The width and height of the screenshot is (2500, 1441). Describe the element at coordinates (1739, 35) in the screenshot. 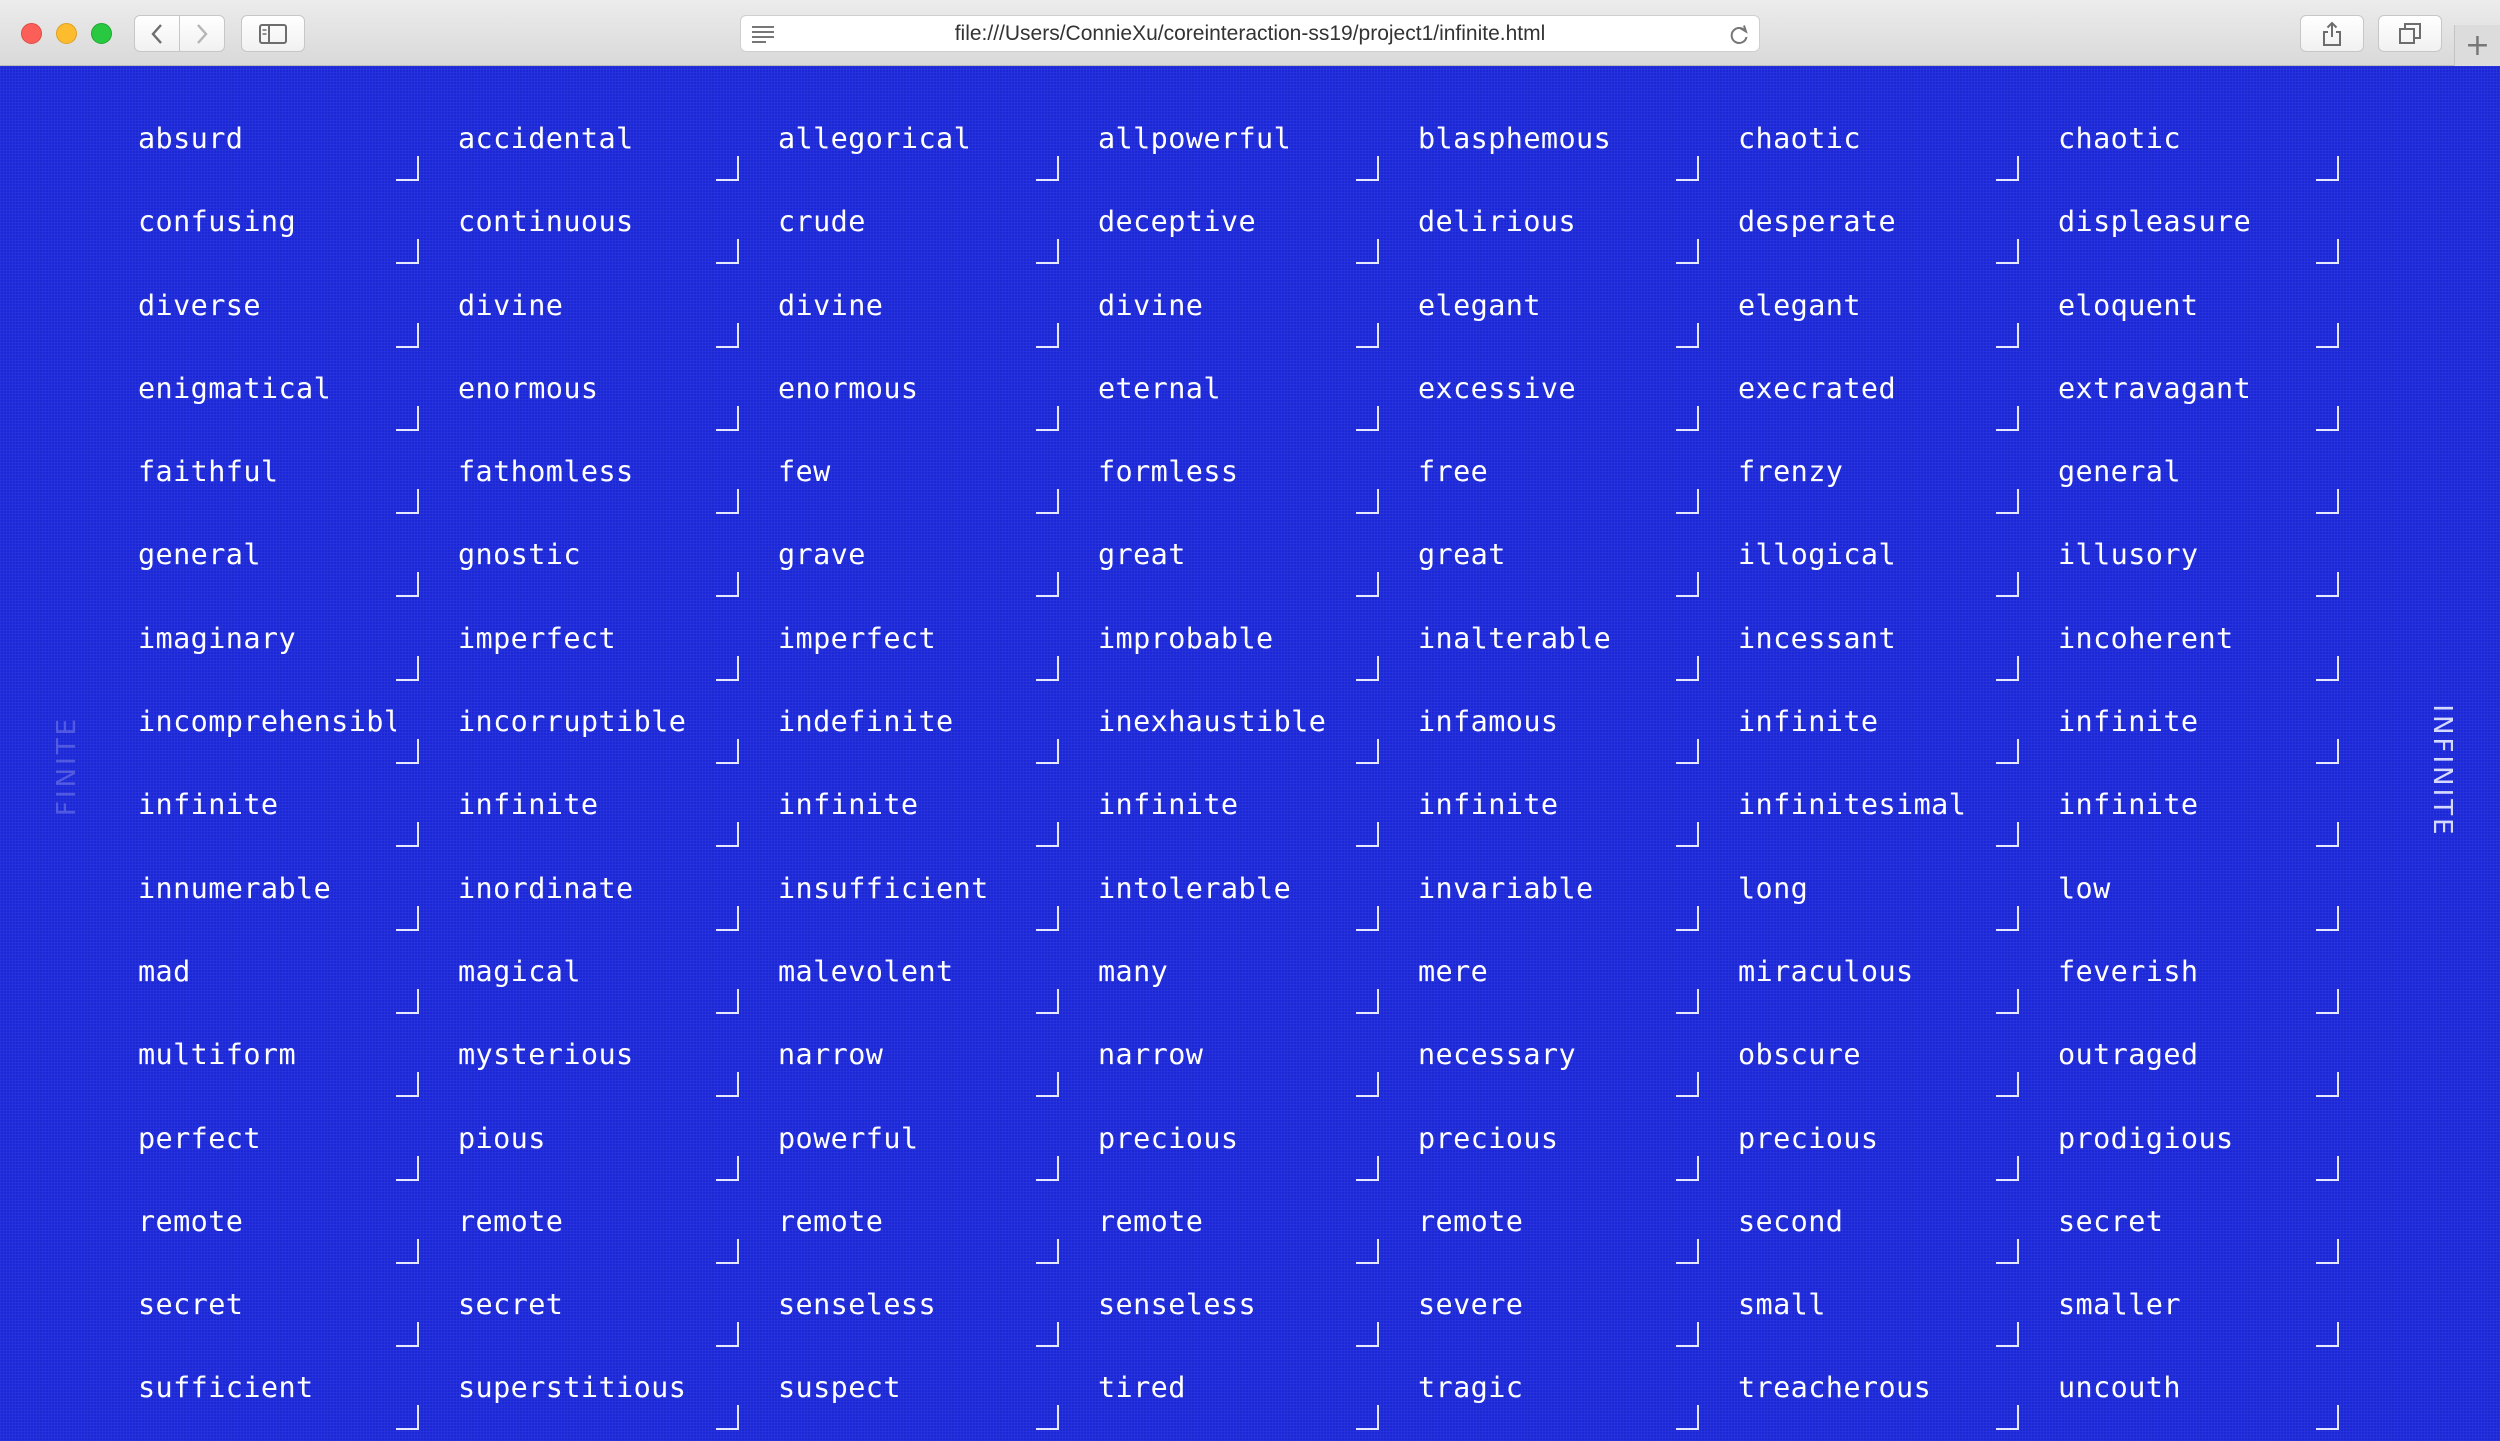

I see `reload-icon` at that location.